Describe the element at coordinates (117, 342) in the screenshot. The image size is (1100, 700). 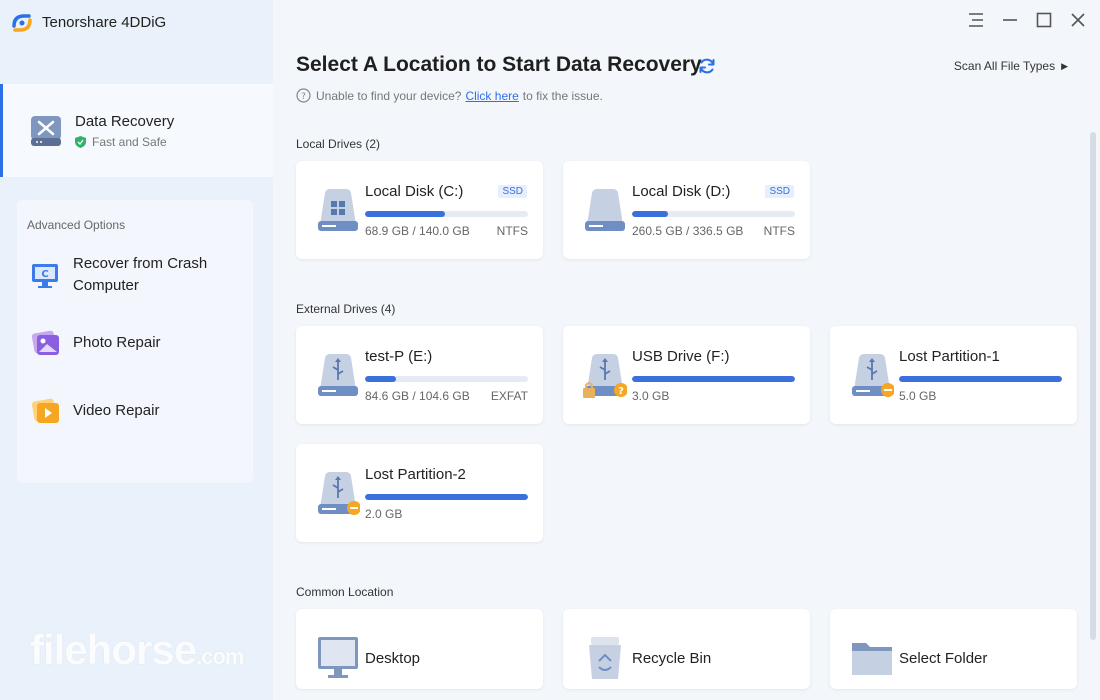
I see `sidebar-item-label: Photo Repair` at that location.